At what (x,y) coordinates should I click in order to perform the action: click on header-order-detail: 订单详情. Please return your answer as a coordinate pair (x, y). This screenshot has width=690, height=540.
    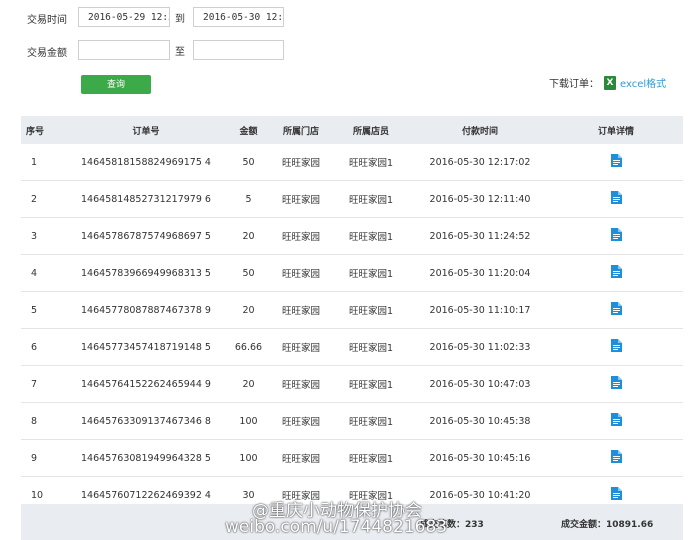
    Looking at the image, I should click on (615, 131).